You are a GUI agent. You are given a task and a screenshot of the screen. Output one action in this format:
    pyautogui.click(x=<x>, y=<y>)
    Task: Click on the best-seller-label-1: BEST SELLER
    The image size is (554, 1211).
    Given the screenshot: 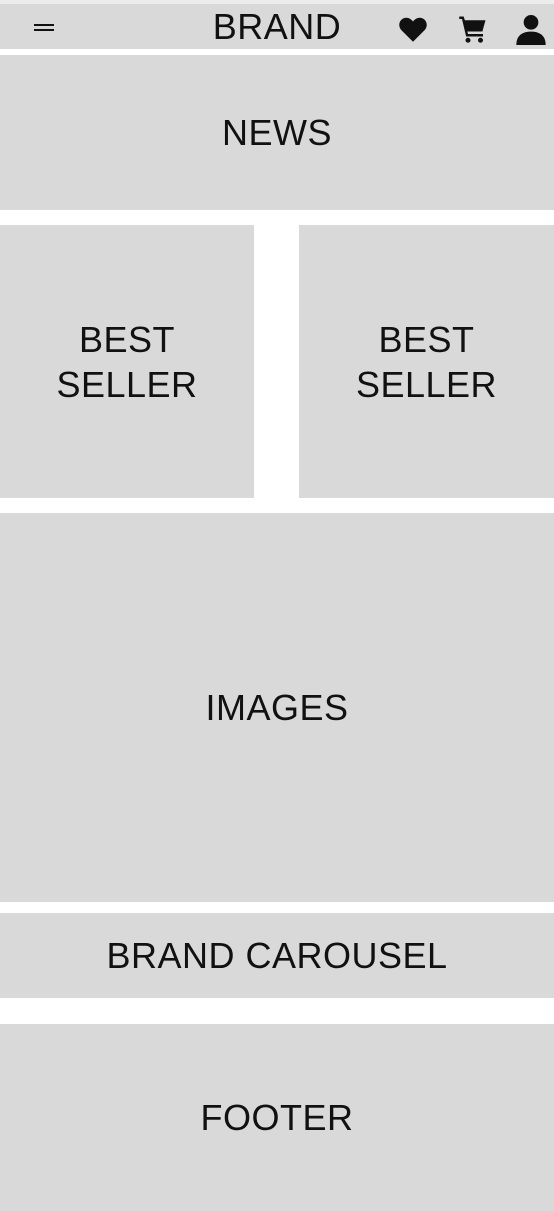 What is the action you would take?
    pyautogui.click(x=127, y=361)
    